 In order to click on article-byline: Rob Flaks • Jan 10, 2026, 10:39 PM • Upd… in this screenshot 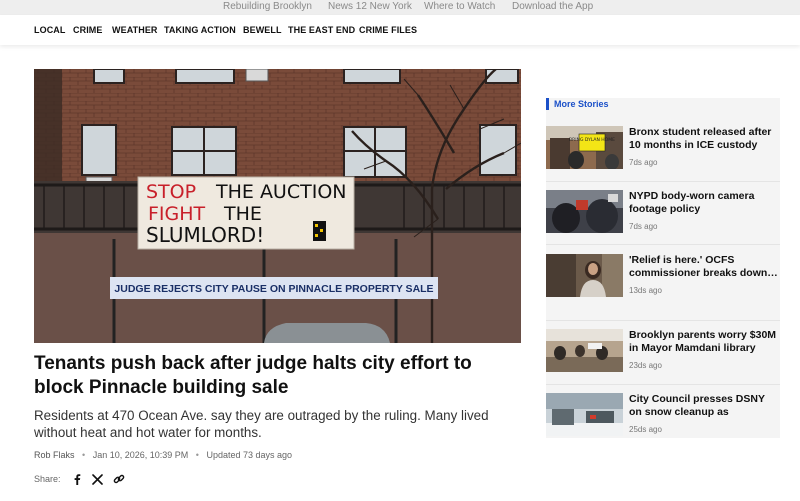, I will do `click(163, 455)`.